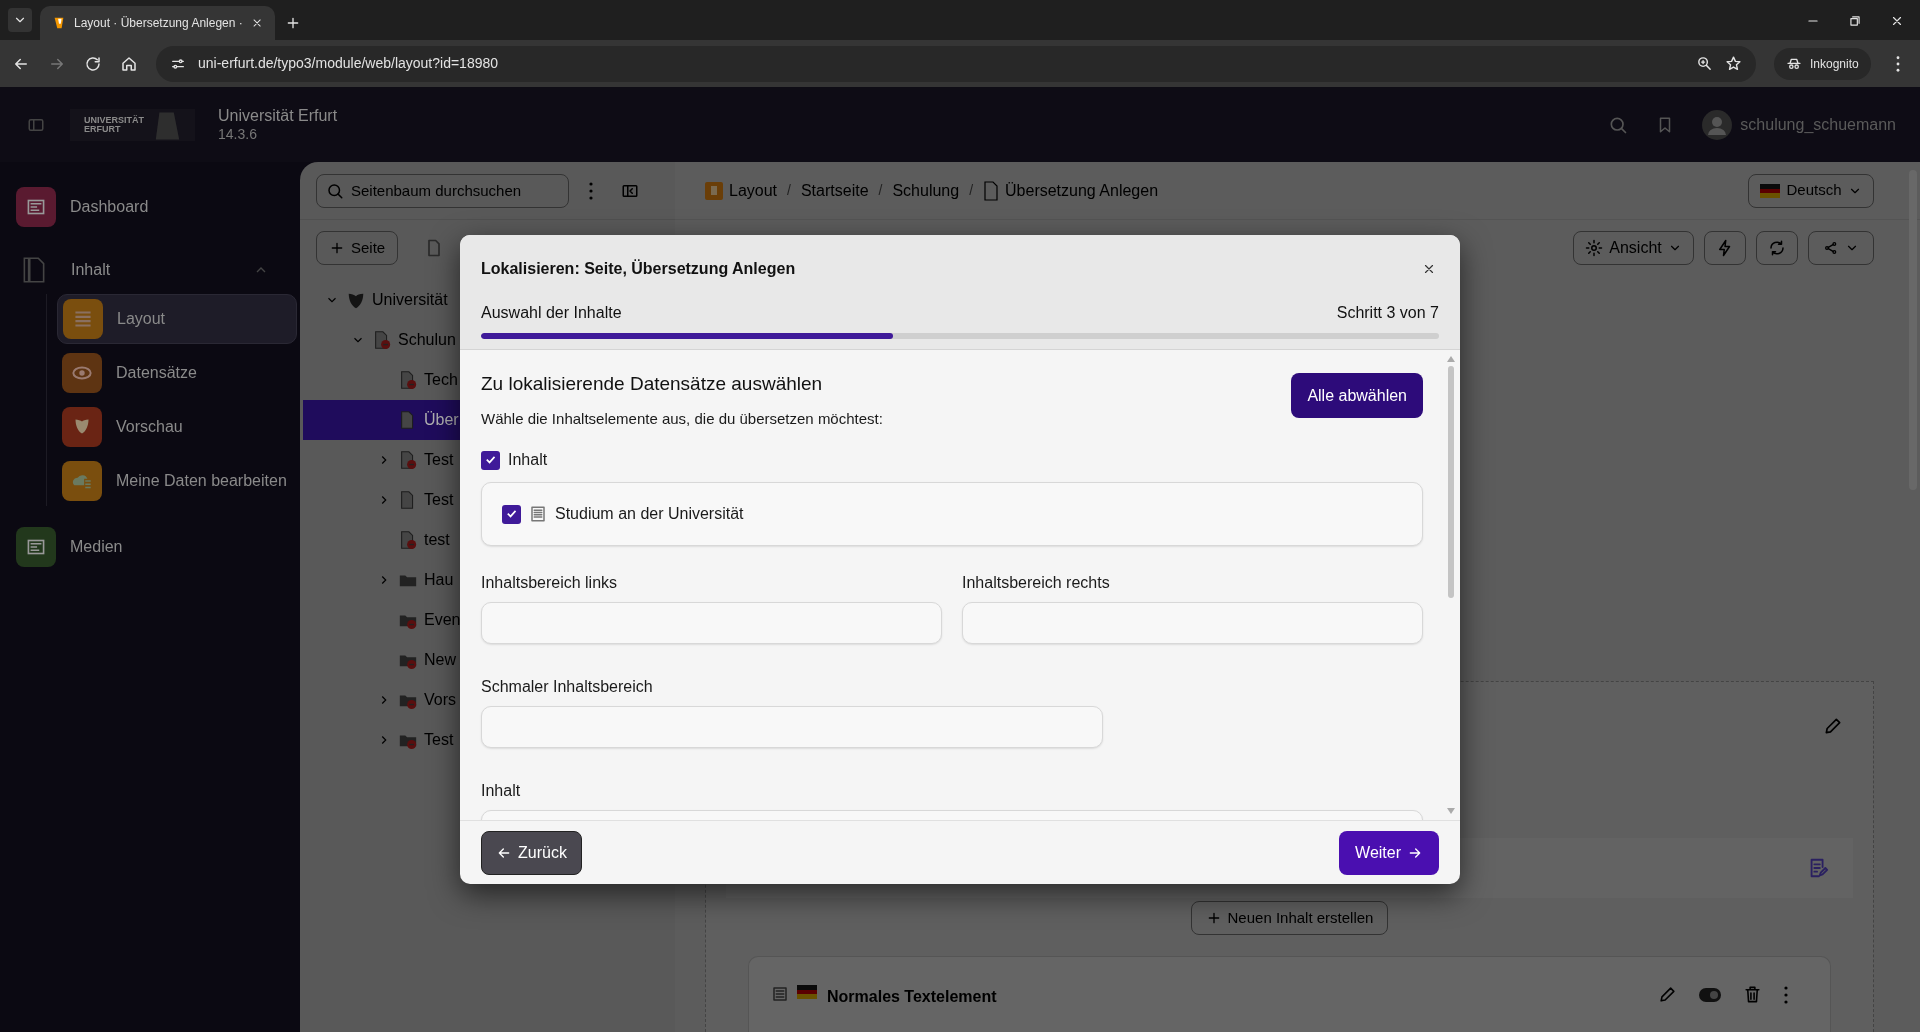 The image size is (1920, 1032). I want to click on dialog-title: Lokalisieren: Seite, Übersetzung Anlegen, so click(638, 268).